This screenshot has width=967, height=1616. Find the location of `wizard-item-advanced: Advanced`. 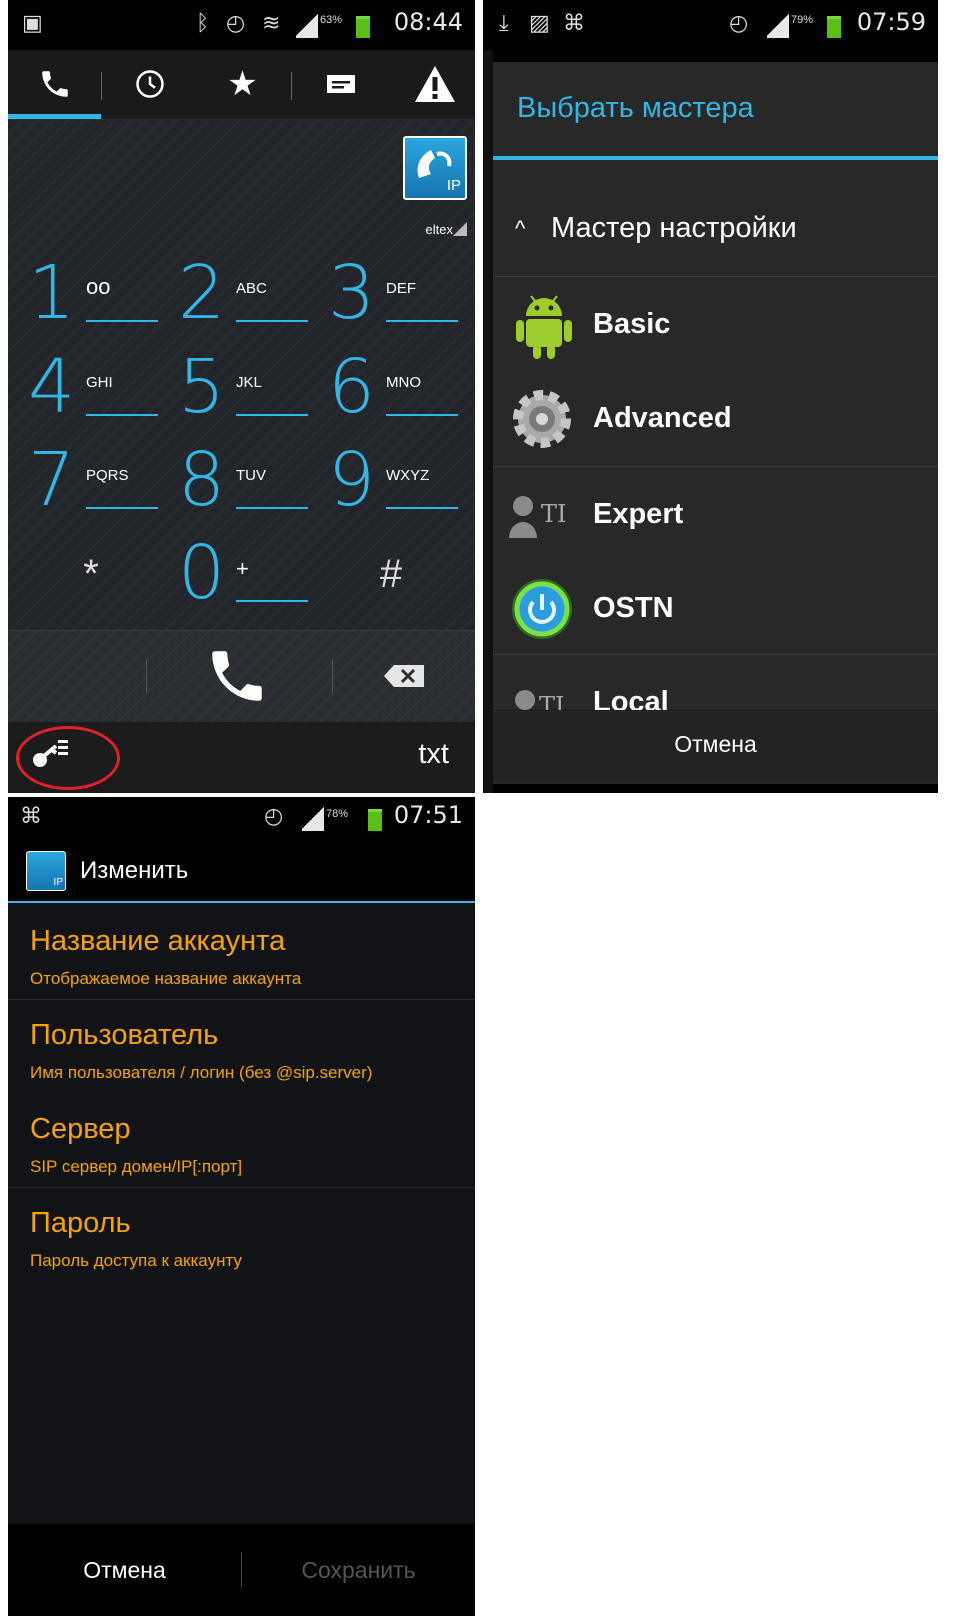

wizard-item-advanced: Advanced is located at coordinates (715, 419).